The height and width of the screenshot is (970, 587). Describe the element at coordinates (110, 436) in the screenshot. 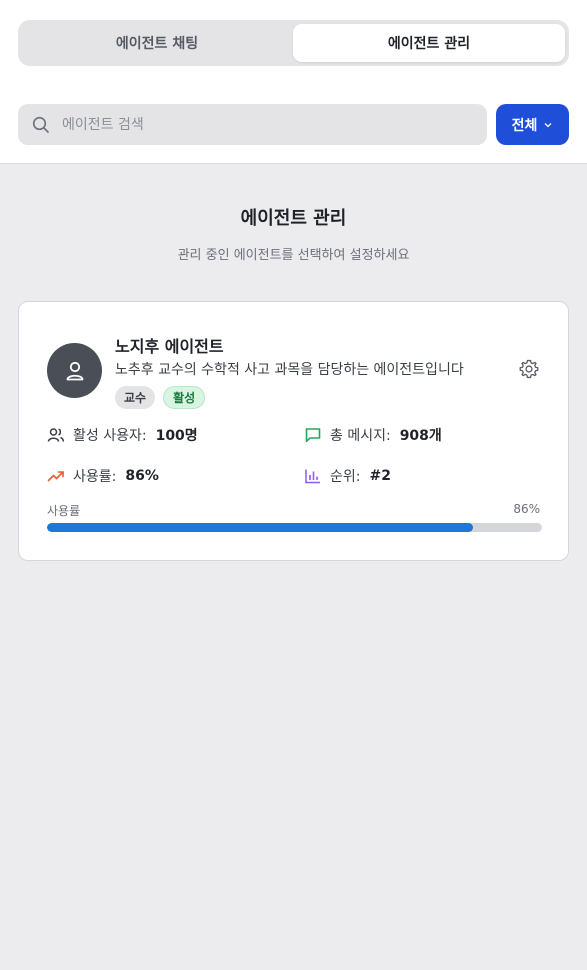

I see `stat-label: 활성 사용자:` at that location.